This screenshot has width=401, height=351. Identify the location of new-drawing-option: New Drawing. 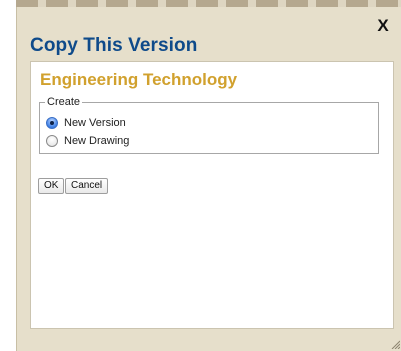
(87, 141).